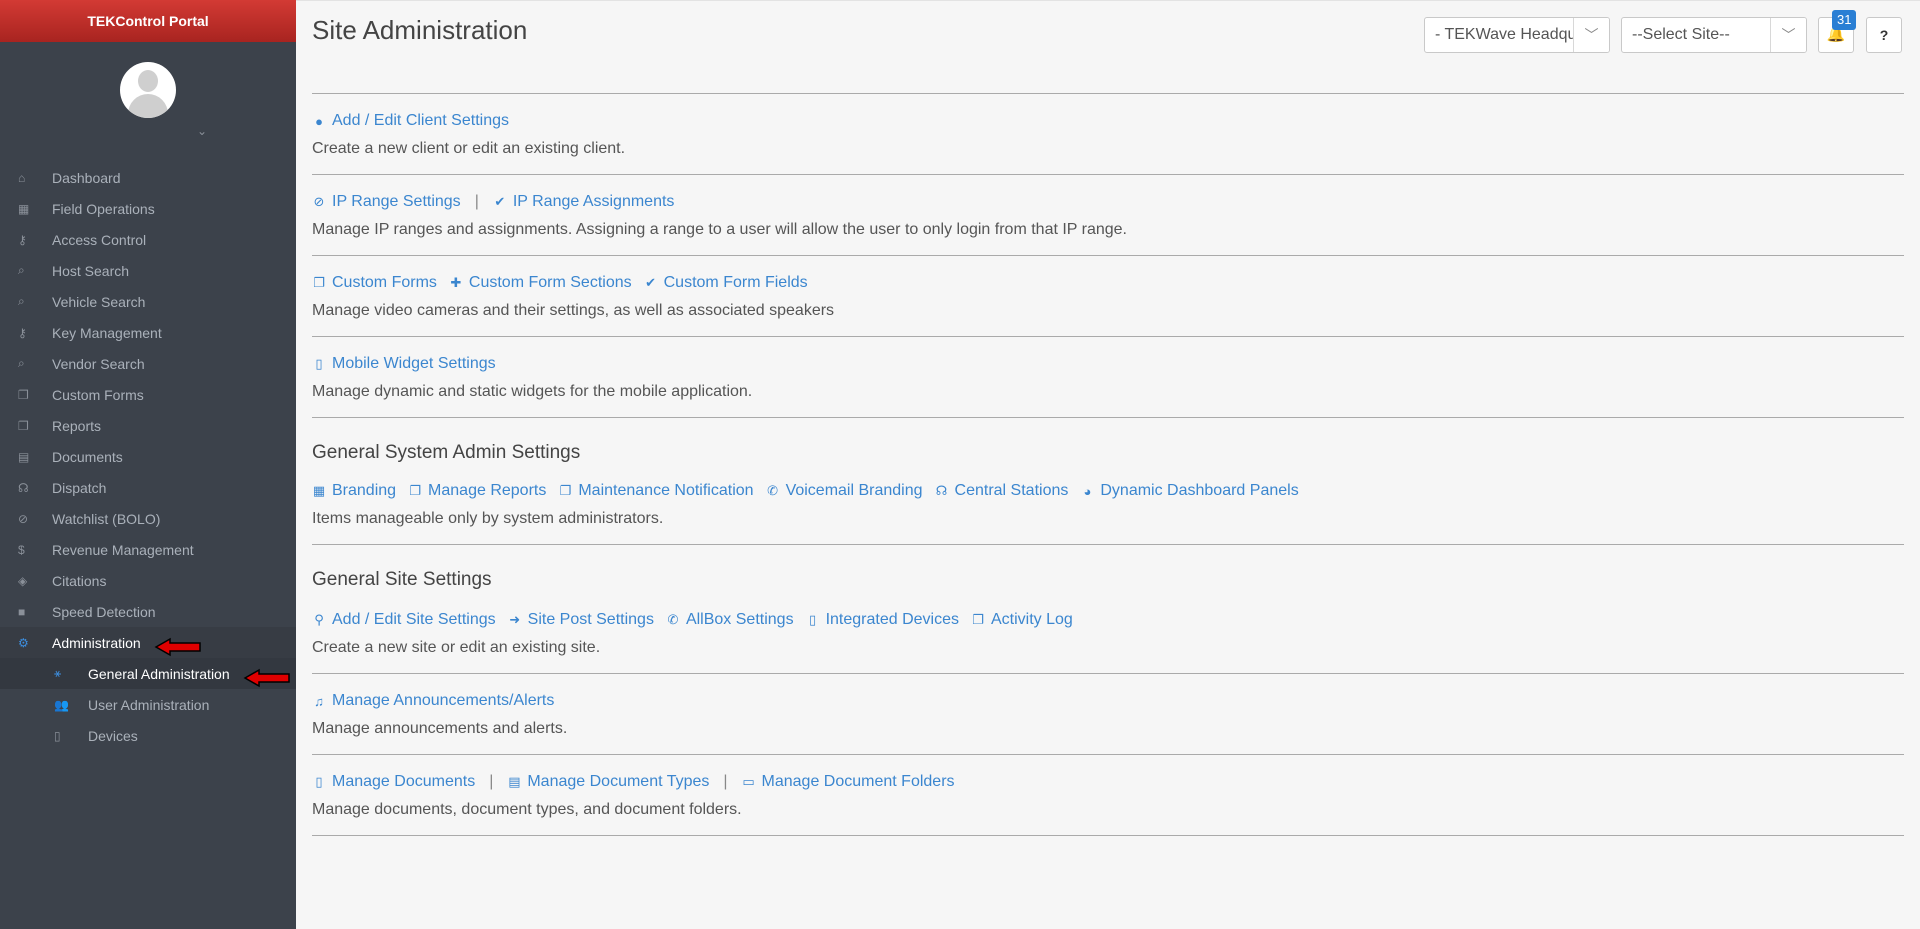 Image resolution: width=1920 pixels, height=929 pixels. I want to click on sidebar-item-label: Citations, so click(79, 580).